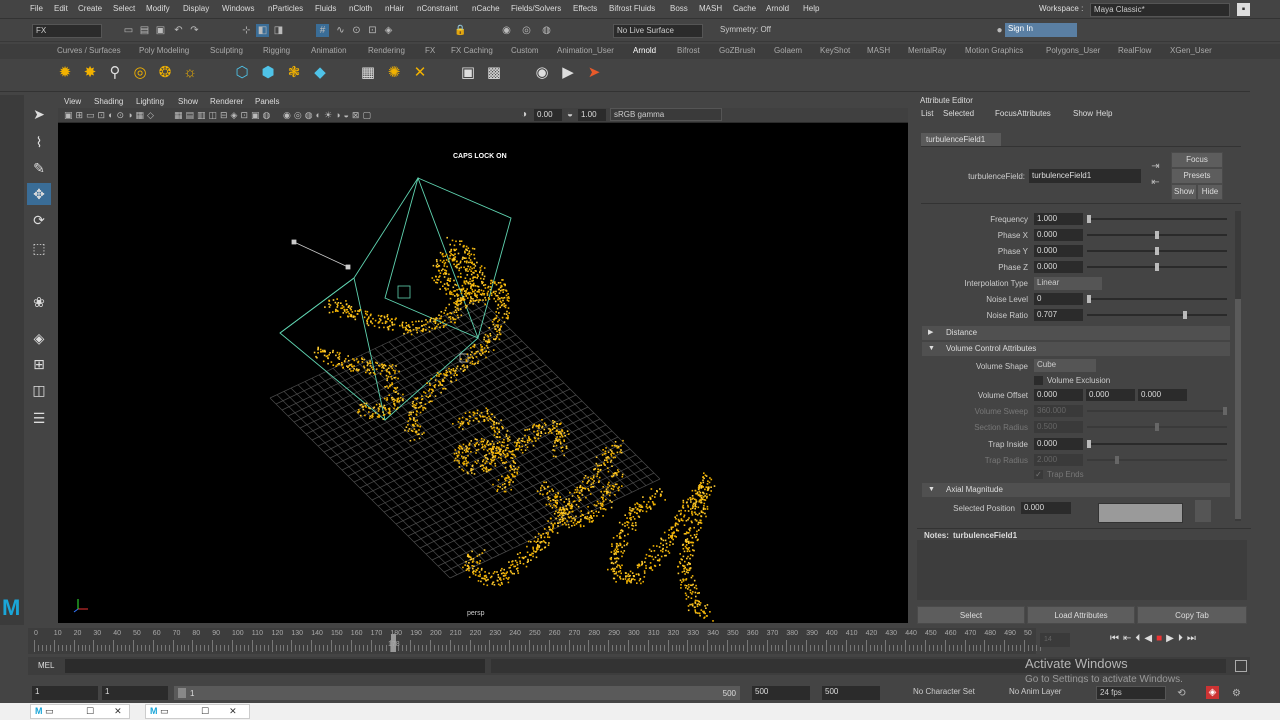 The width and height of the screenshot is (1280, 720). I want to click on volume-offset-z: 0.000, so click(1162, 395).